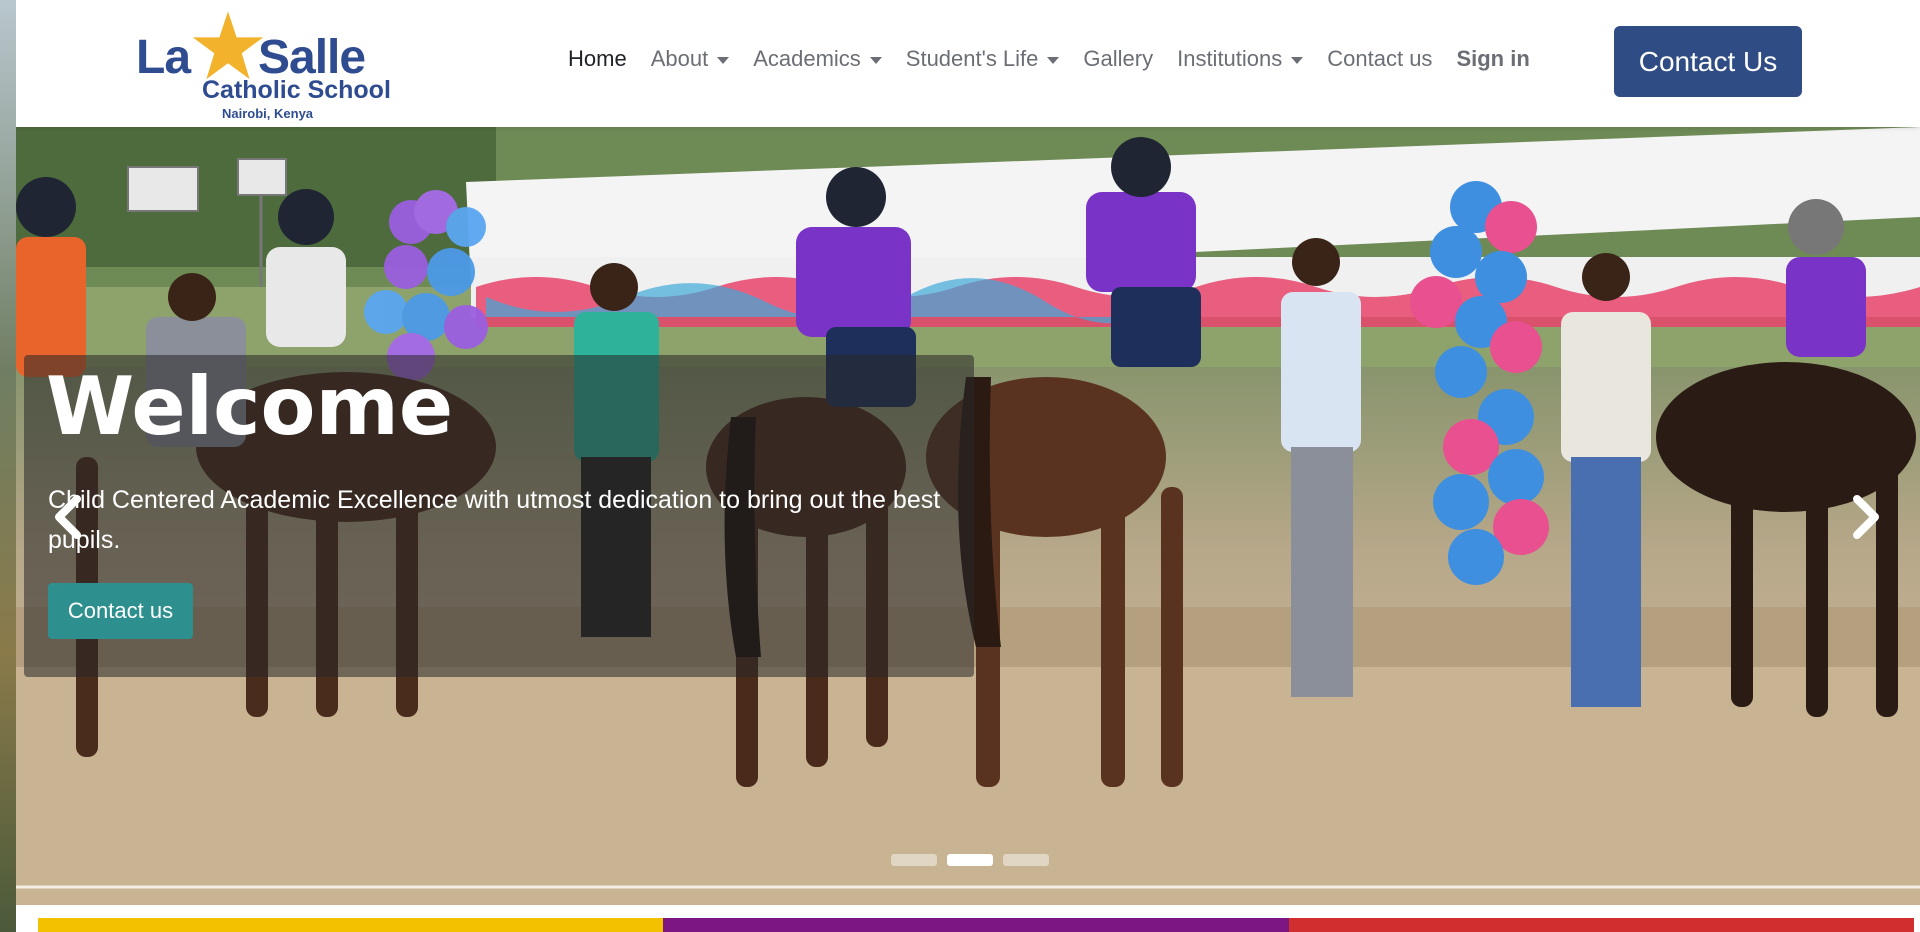 The width and height of the screenshot is (1920, 932). What do you see at coordinates (972, 58) in the screenshot?
I see `nav-students-life-label: Student's Life` at bounding box center [972, 58].